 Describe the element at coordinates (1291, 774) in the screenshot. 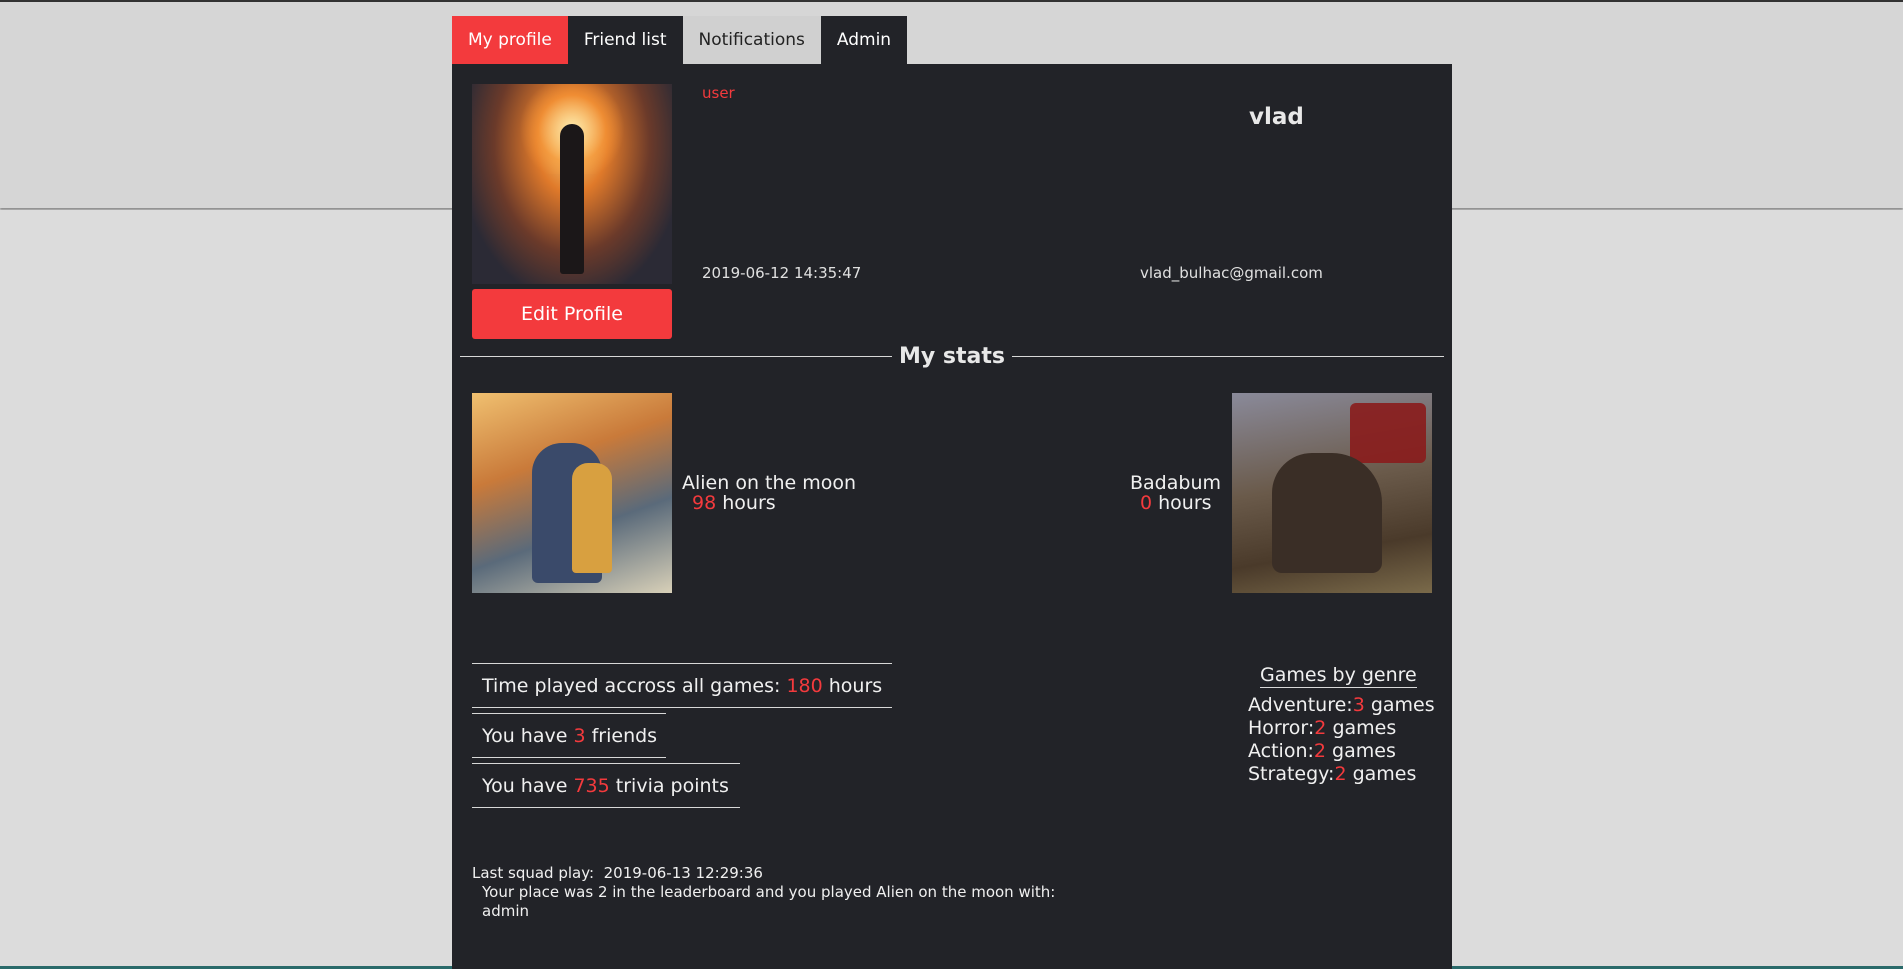

I see `genre-name: Strategy:` at that location.